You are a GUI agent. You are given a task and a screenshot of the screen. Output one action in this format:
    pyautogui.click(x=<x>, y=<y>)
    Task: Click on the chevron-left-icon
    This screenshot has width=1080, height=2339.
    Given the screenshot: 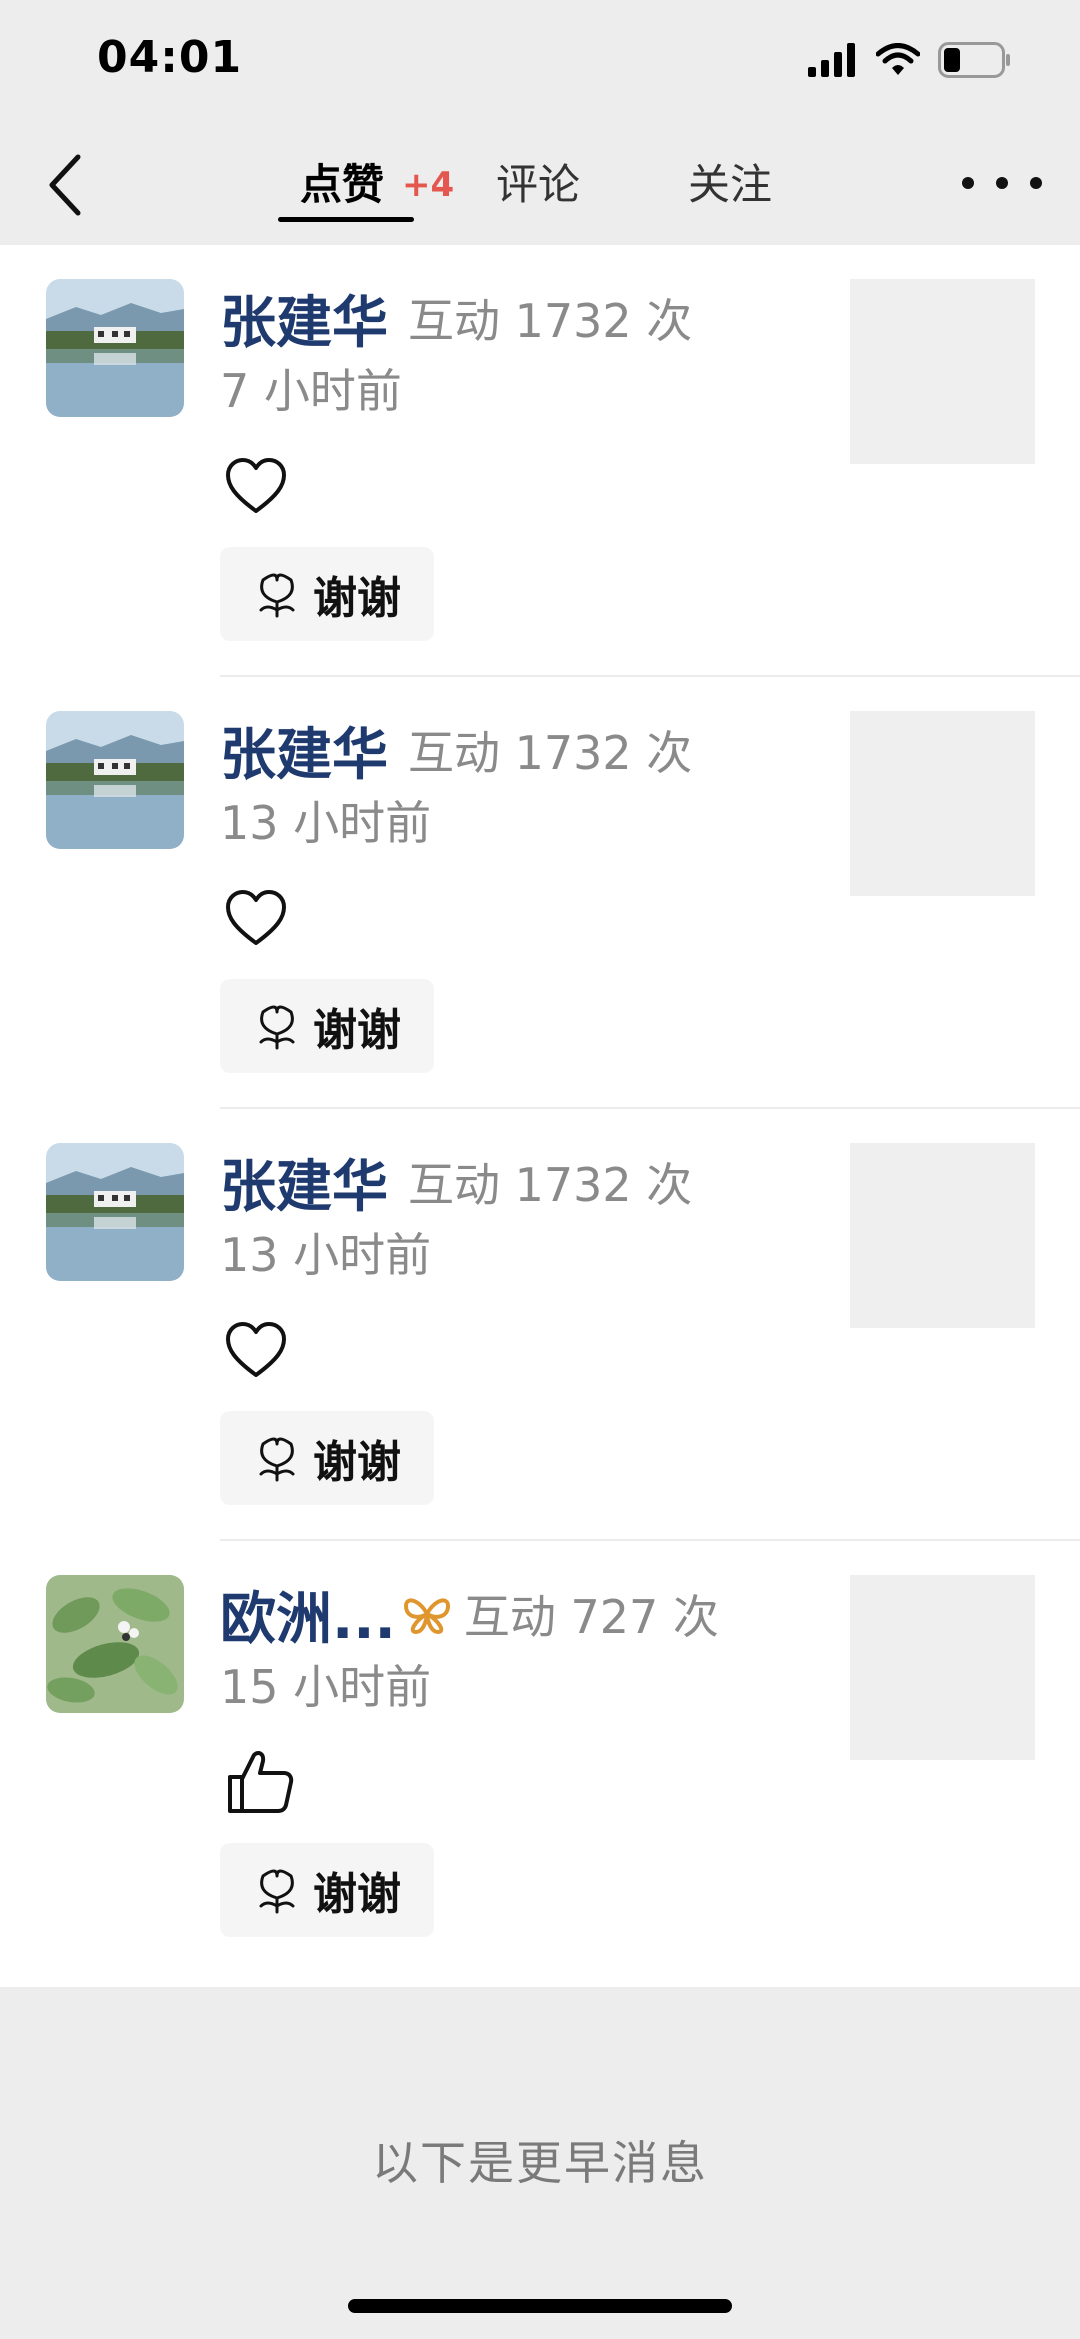 What is the action you would take?
    pyautogui.click(x=65, y=185)
    